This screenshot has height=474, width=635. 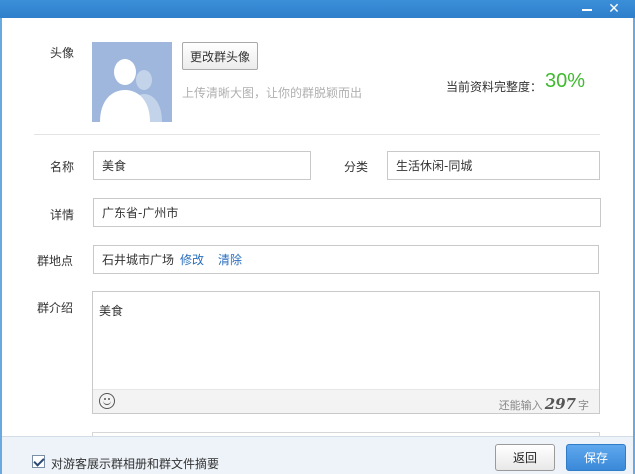 What do you see at coordinates (202, 165) in the screenshot?
I see `name-input: 美食` at bounding box center [202, 165].